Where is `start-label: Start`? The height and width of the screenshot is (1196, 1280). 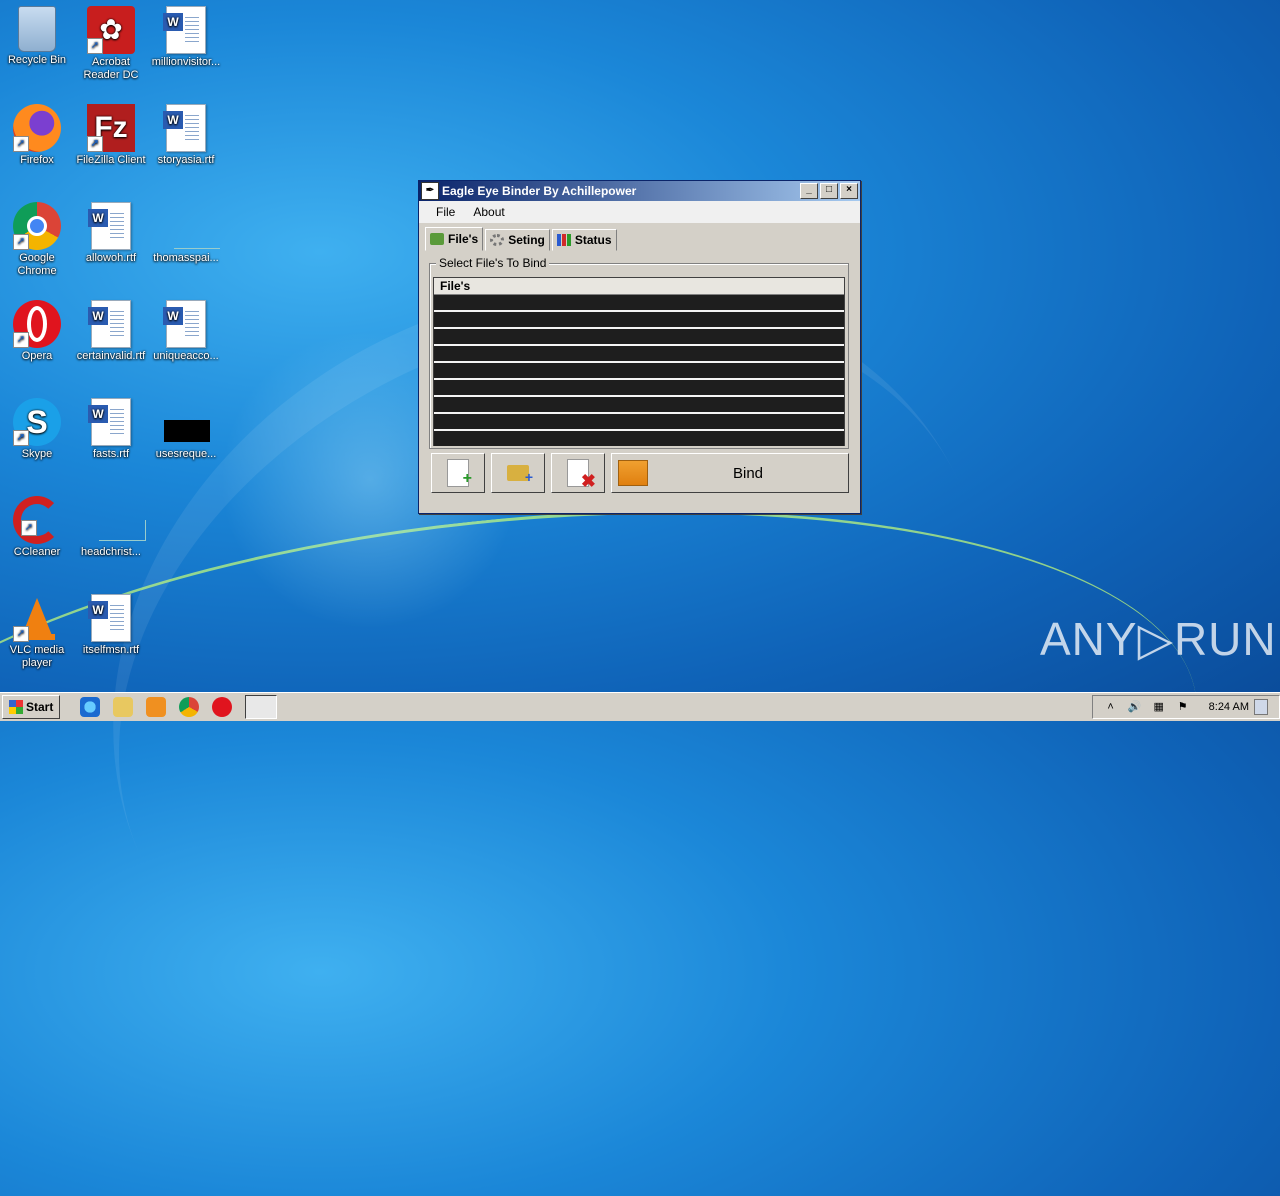
start-label: Start is located at coordinates (40, 707).